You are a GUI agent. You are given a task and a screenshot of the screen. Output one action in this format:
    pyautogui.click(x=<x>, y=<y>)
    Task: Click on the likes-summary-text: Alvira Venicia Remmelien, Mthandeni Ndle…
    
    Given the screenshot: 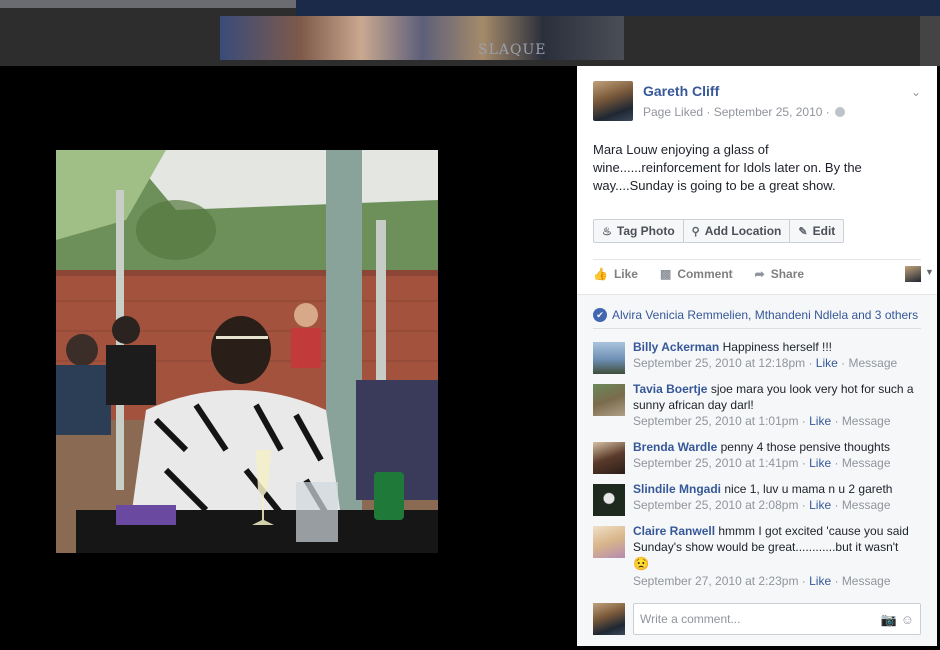 What is the action you would take?
    pyautogui.click(x=765, y=315)
    